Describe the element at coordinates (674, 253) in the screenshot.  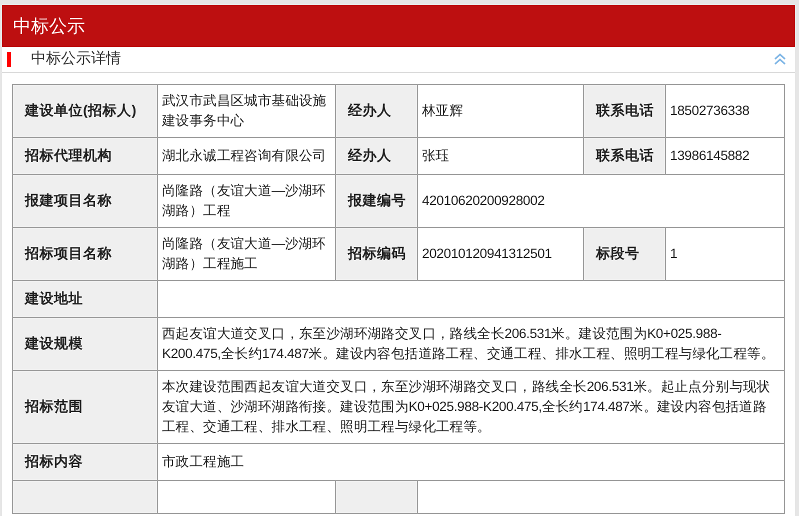
I see `field-value: 1` at that location.